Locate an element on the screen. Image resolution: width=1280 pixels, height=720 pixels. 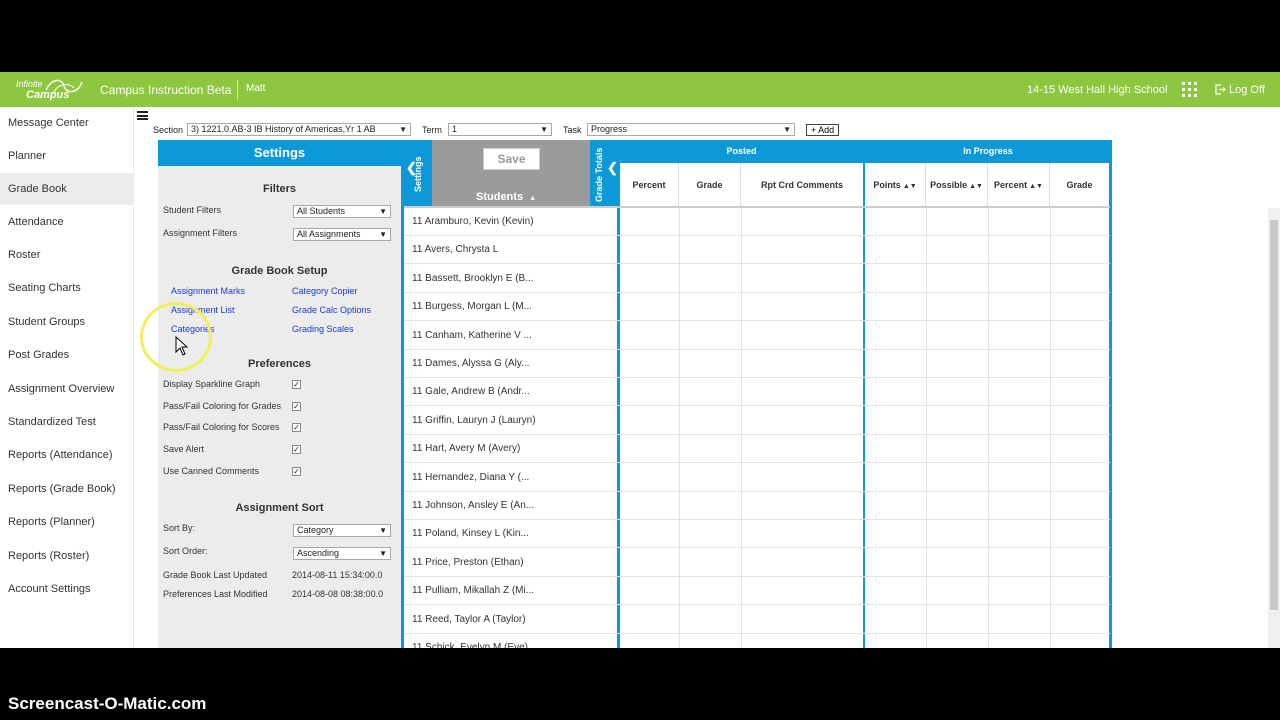
col-inprog-grade: Grade is located at coordinates (1079, 185).